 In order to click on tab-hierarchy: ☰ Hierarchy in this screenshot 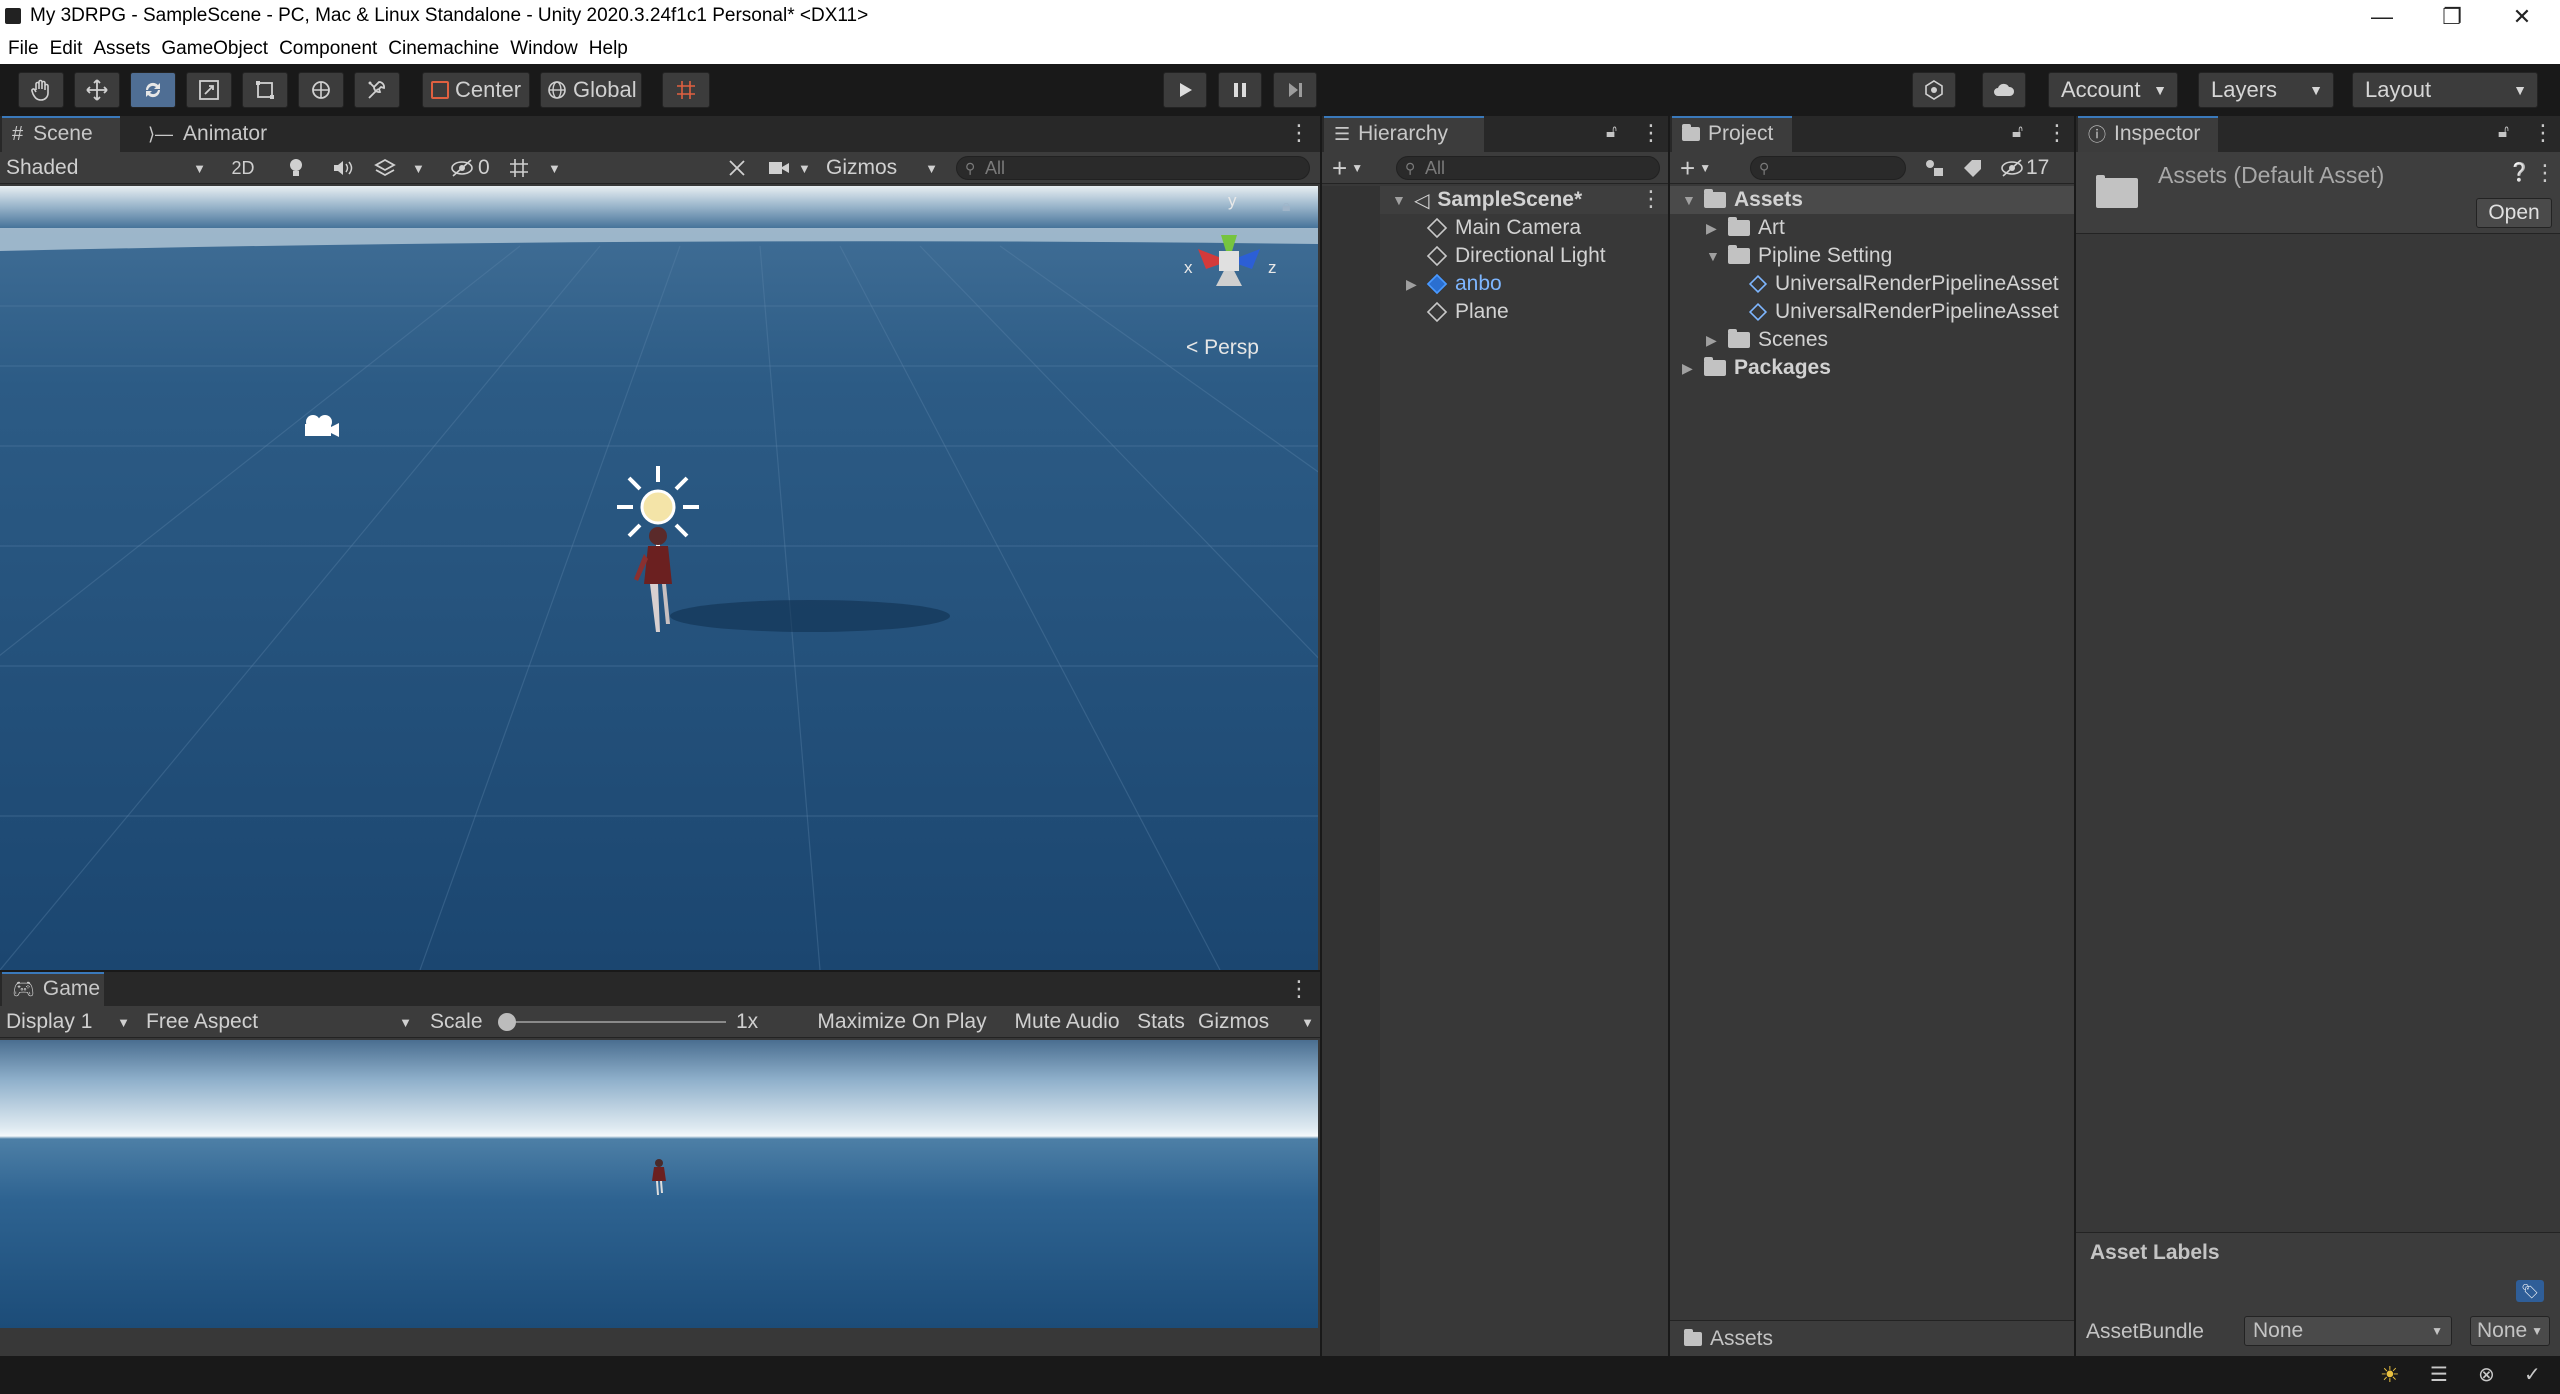, I will do `click(1404, 134)`.